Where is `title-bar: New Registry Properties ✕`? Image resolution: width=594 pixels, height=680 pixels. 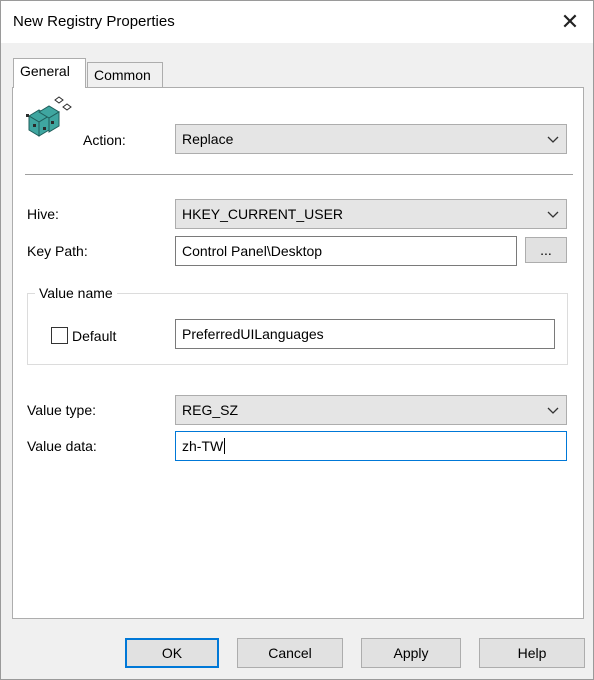 title-bar: New Registry Properties ✕ is located at coordinates (297, 22).